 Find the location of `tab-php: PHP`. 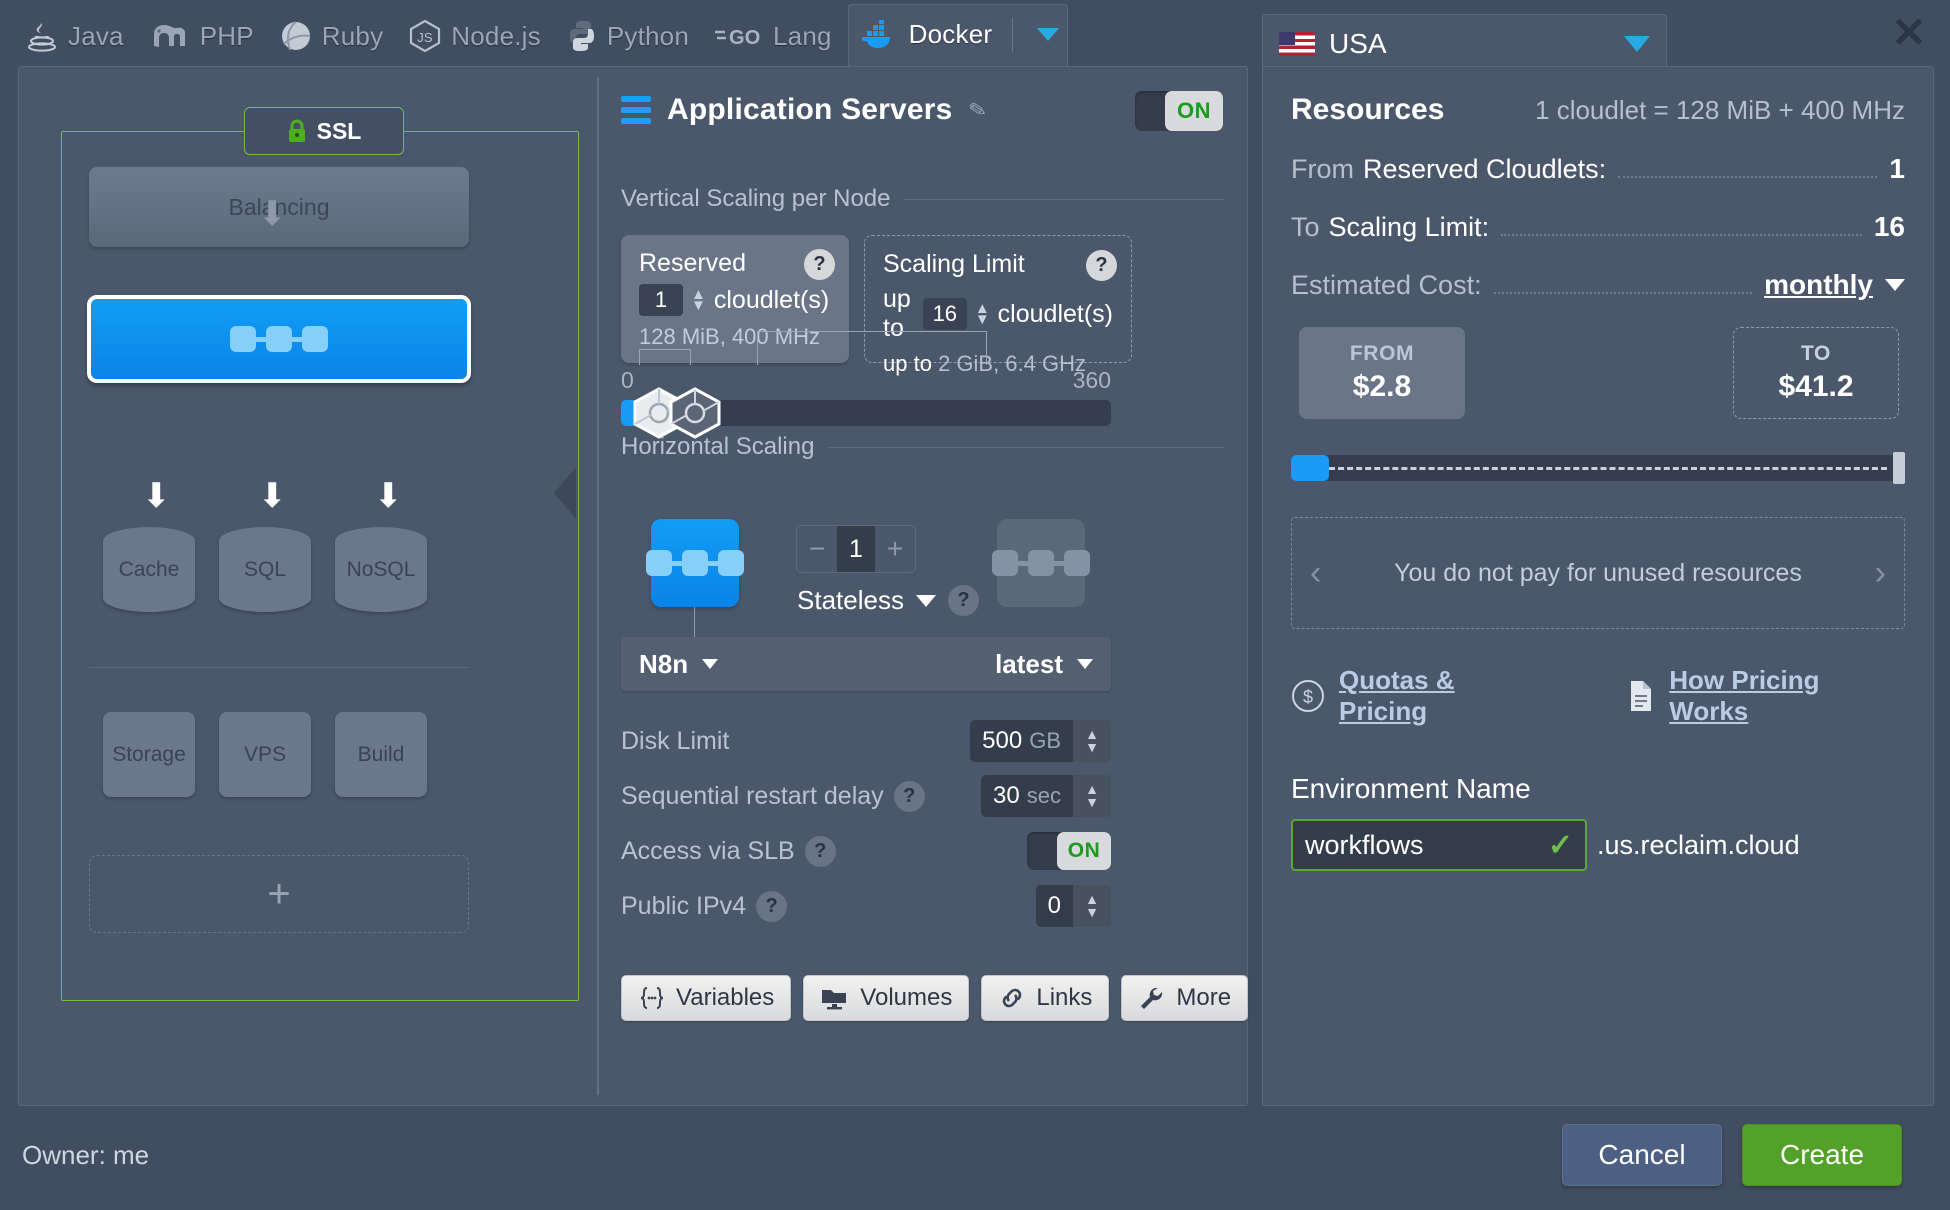

tab-php: PHP is located at coordinates (205, 39).